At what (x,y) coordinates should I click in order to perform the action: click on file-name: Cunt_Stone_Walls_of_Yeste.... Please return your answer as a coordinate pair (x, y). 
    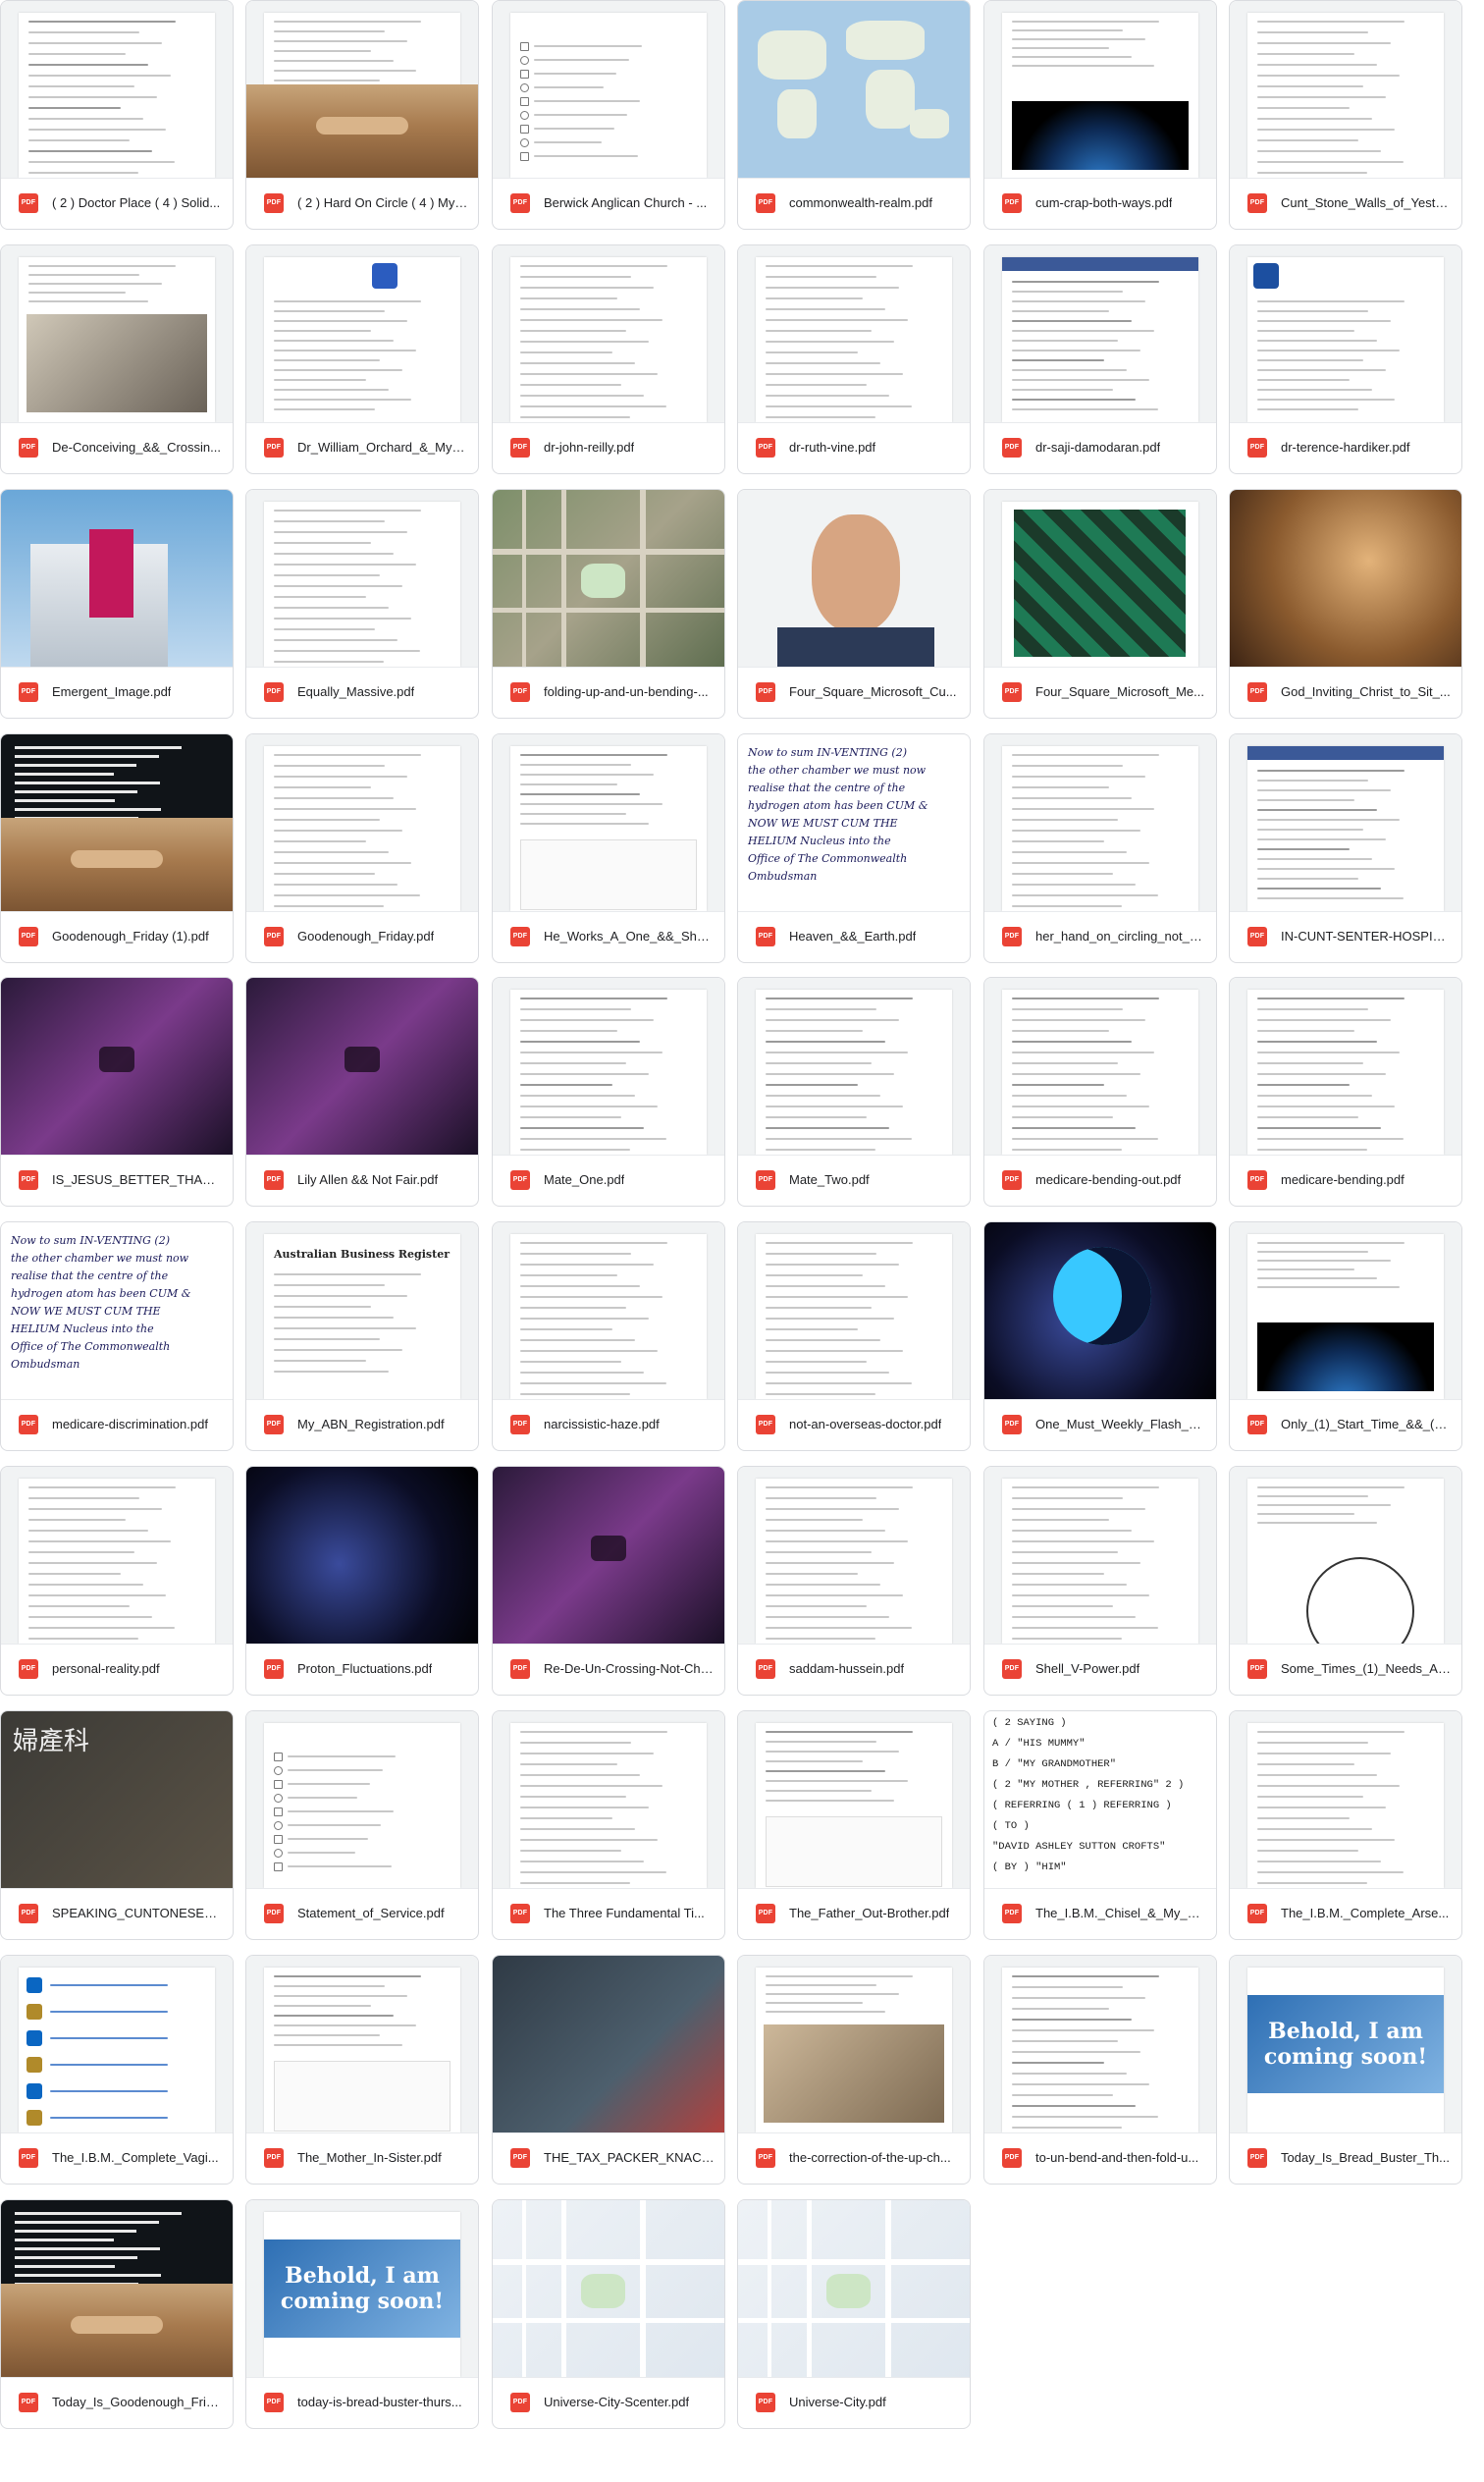
    Looking at the image, I should click on (1366, 203).